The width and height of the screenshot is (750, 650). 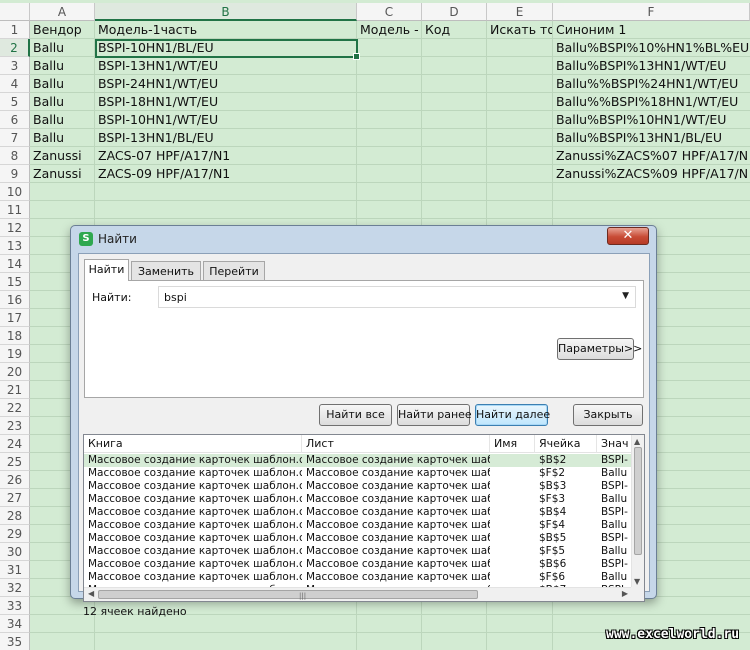 What do you see at coordinates (193, 444) in the screenshot?
I see `column-header-book: Книга` at bounding box center [193, 444].